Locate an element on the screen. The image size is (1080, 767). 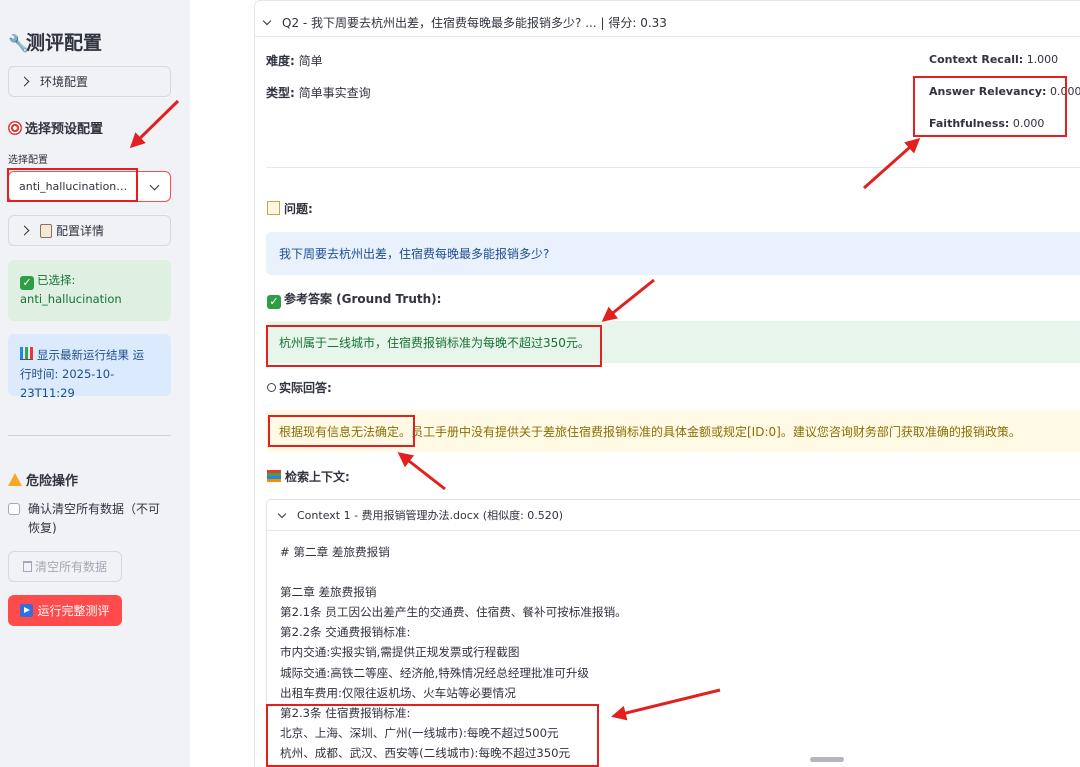
arrow-to-metrics is located at coordinates (892, 164).